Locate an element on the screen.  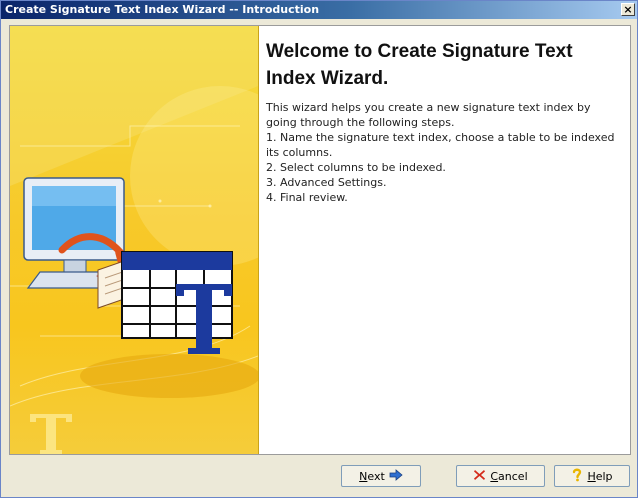
next-button: Next is located at coordinates (381, 476).